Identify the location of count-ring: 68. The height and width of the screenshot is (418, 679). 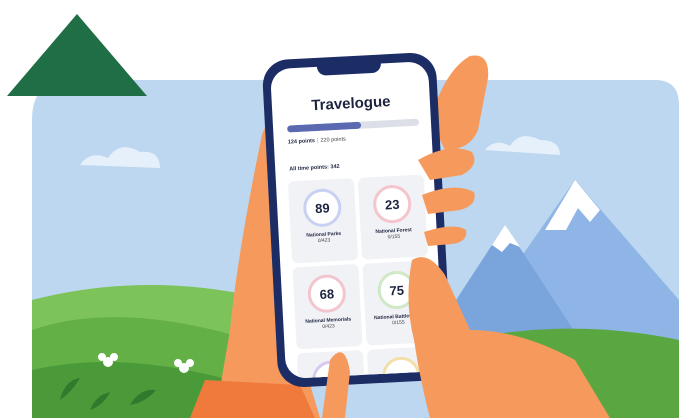
(326, 293).